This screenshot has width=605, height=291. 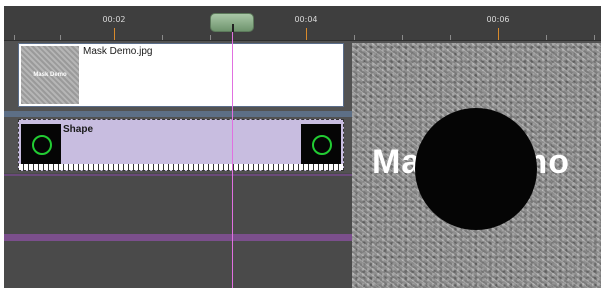 What do you see at coordinates (181, 145) in the screenshot?
I see `shape-clip: Shape` at bounding box center [181, 145].